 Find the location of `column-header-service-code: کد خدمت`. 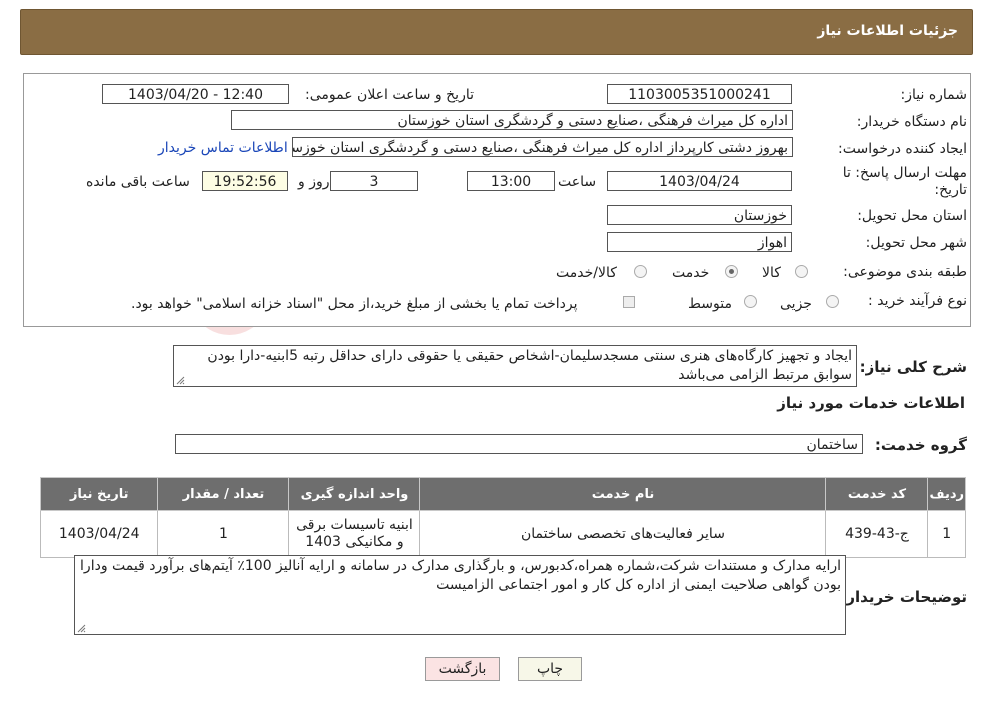

column-header-service-code: کد خدمت is located at coordinates (877, 494).